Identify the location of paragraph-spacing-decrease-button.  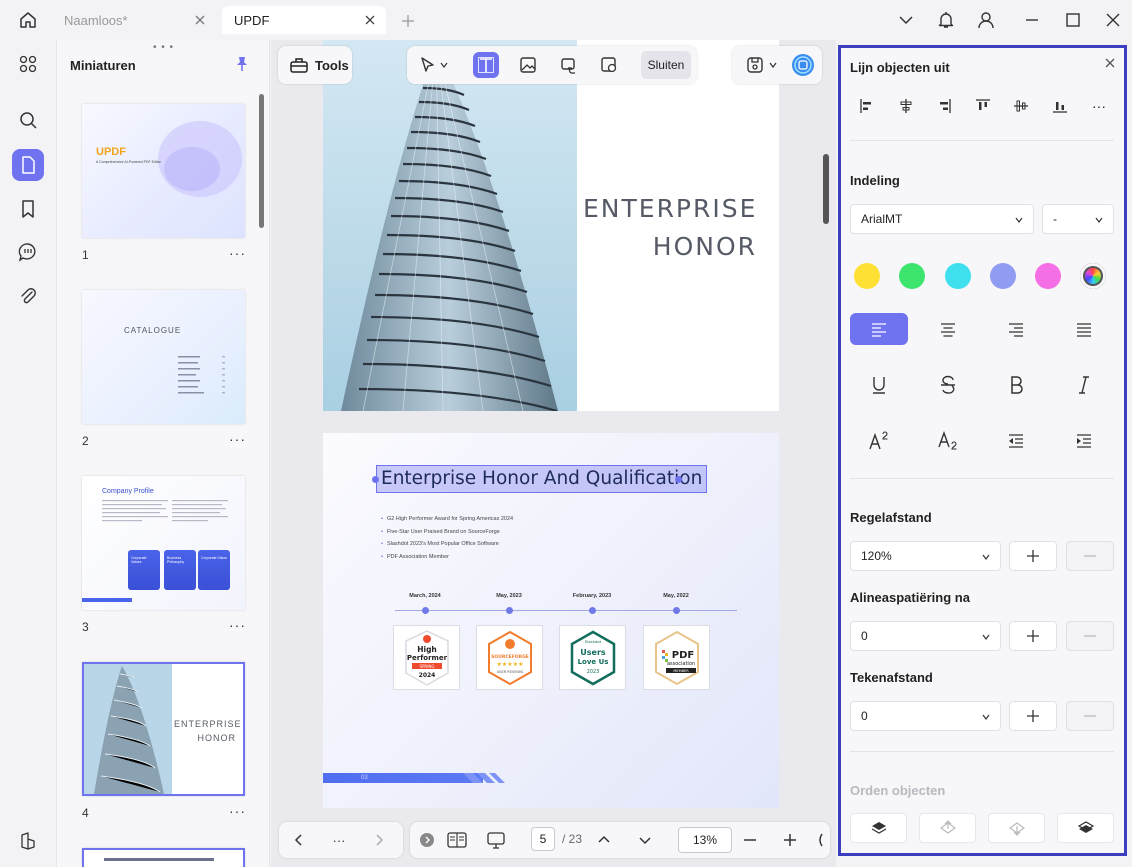
(1090, 636).